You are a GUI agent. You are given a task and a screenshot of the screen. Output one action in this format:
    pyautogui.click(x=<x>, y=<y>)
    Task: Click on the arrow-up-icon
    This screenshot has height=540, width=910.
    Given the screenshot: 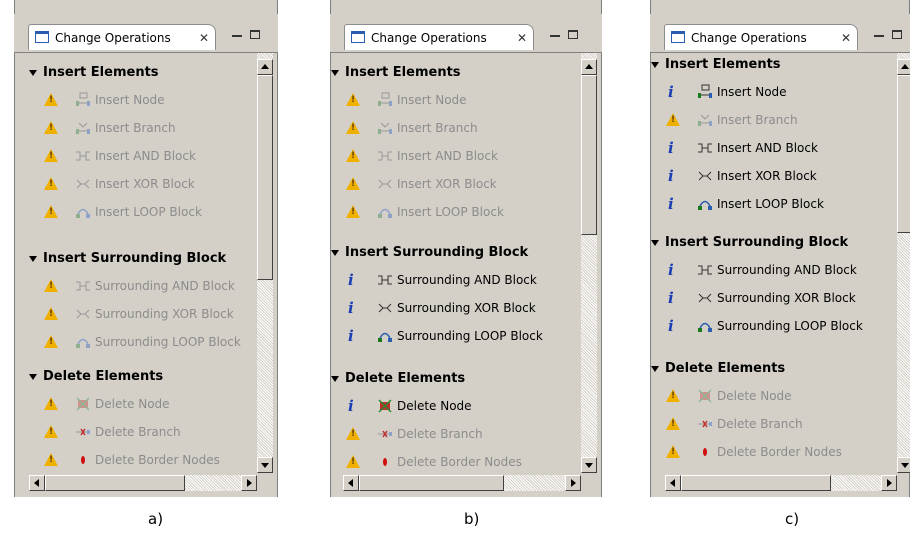 What is the action you would take?
    pyautogui.click(x=905, y=66)
    